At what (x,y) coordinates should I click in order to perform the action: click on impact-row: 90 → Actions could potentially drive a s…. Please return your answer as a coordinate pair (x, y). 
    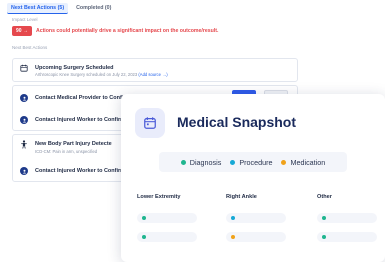
    Looking at the image, I should click on (115, 31).